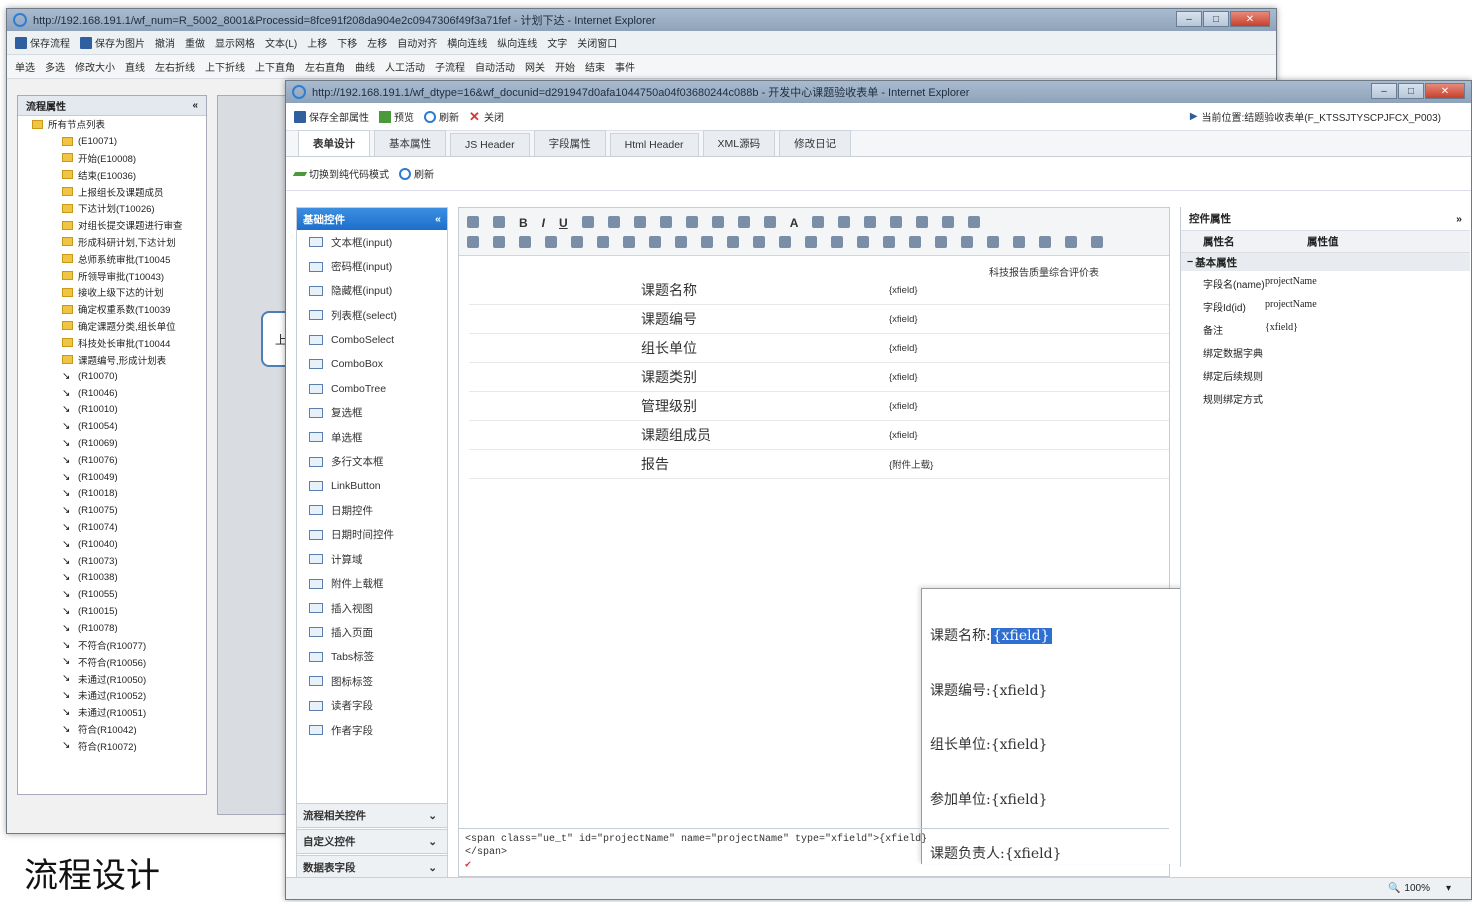 This screenshot has height=902, width=1472. What do you see at coordinates (535, 66) in the screenshot?
I see `gateway-button: 网关` at bounding box center [535, 66].